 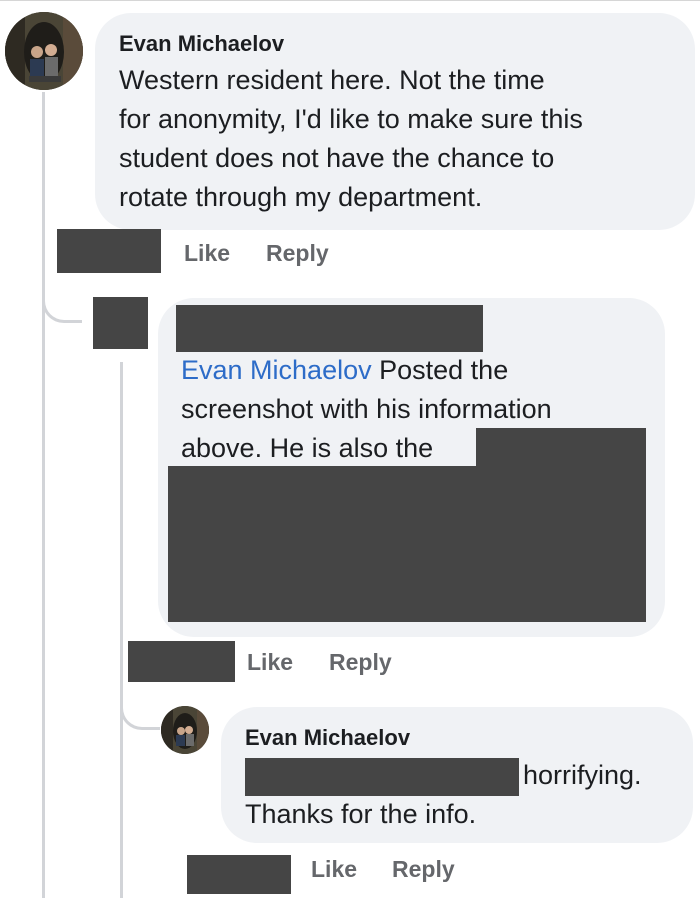 I want to click on comment-text-line: screenshot with his information, so click(x=366, y=409).